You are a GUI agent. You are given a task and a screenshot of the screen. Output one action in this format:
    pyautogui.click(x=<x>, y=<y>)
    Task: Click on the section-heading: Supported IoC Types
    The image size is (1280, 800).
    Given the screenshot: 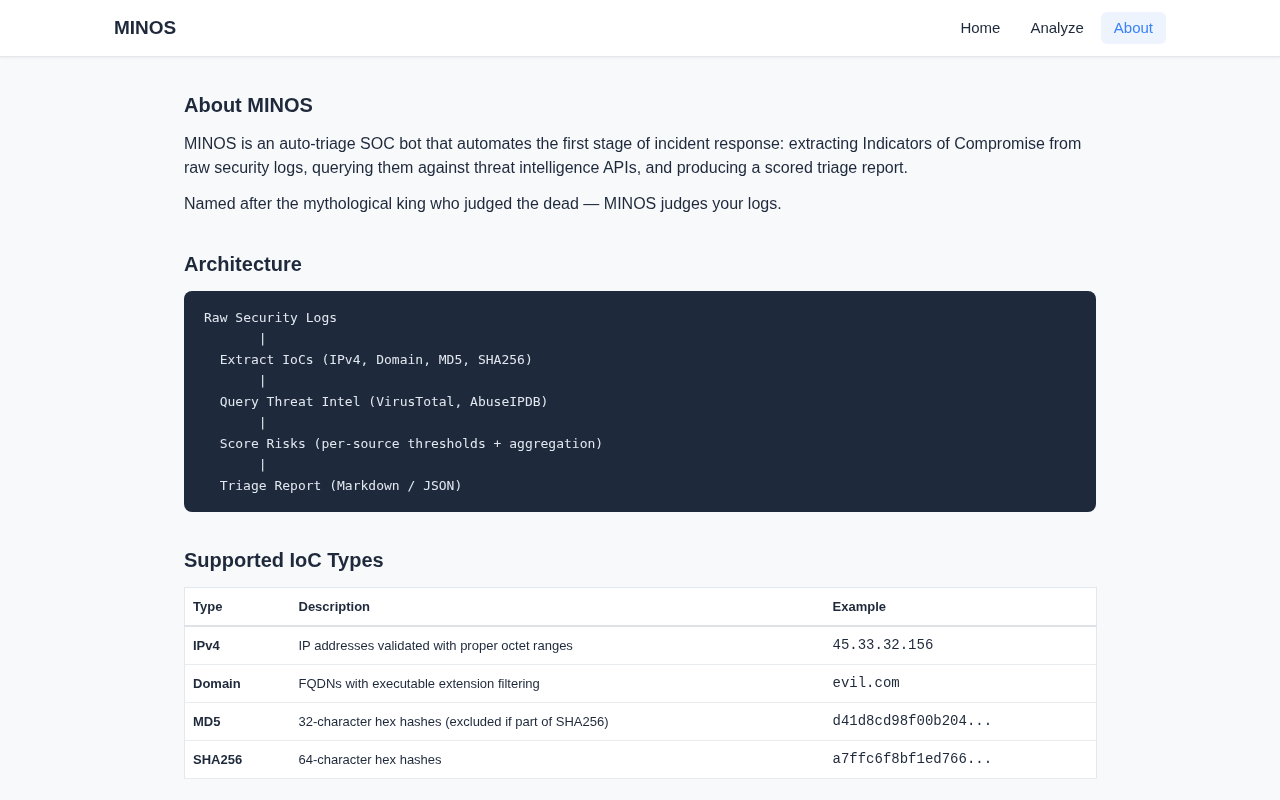 What is the action you would take?
    pyautogui.click(x=284, y=560)
    